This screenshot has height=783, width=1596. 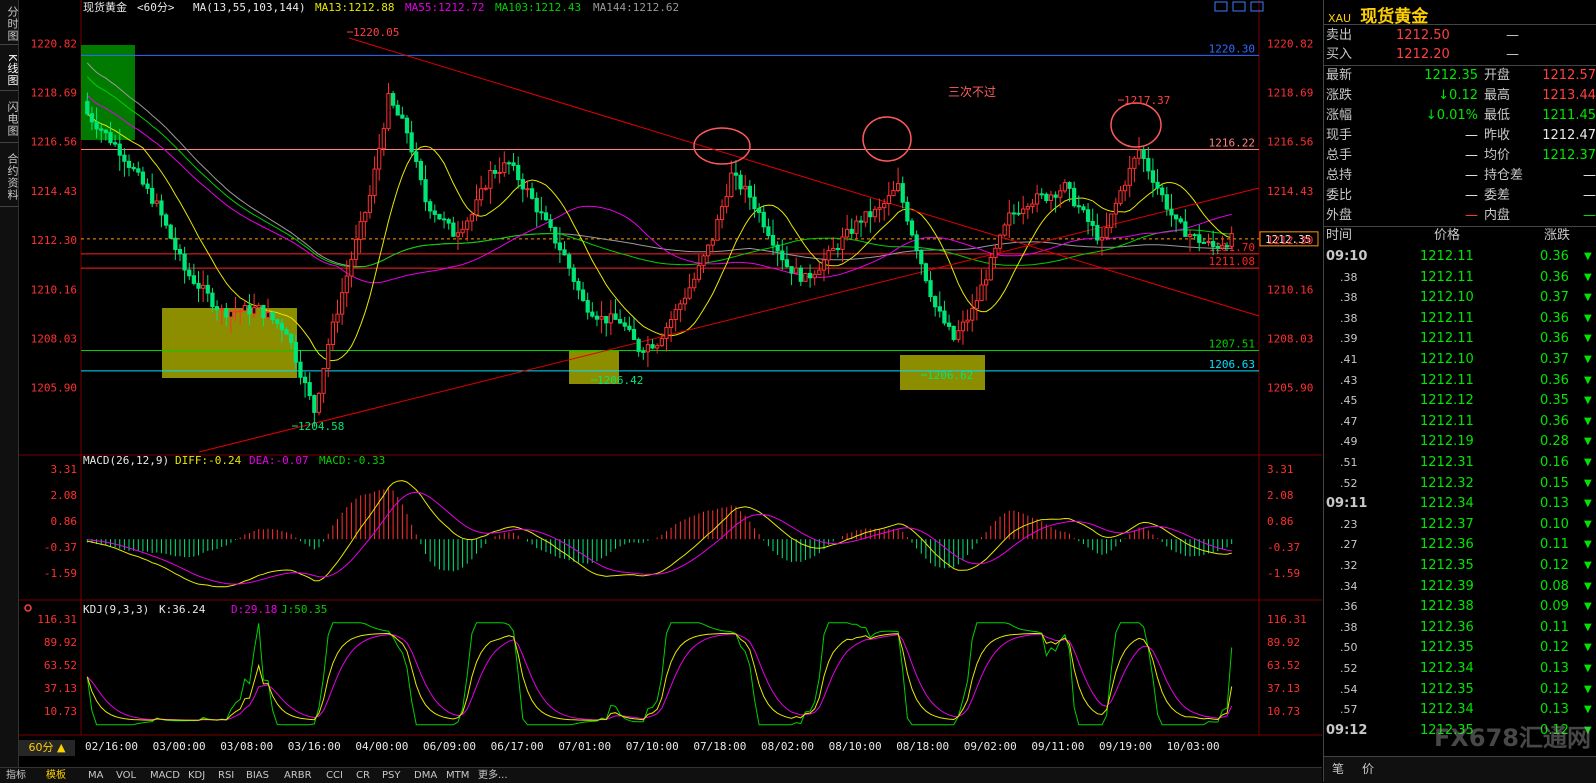 I want to click on quote-row: 总手 — 均价 1212.37, so click(x=1460, y=156).